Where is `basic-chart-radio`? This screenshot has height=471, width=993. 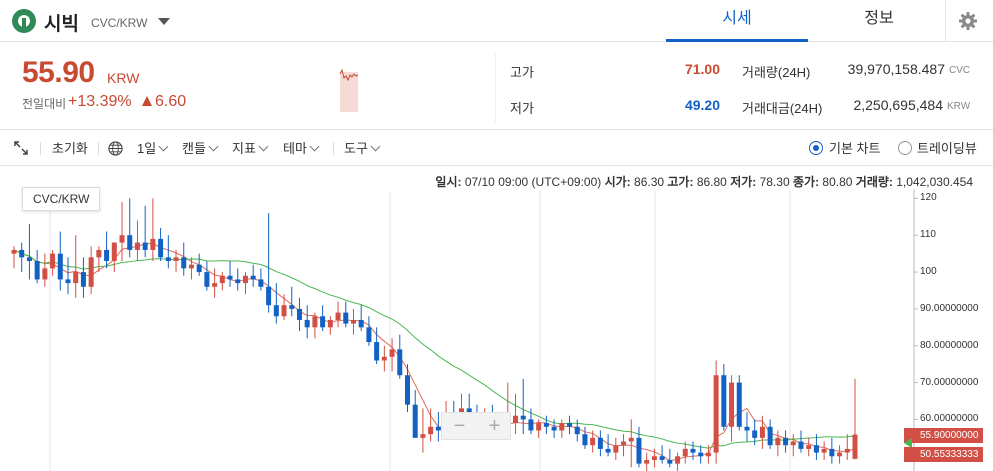
basic-chart-radio is located at coordinates (816, 148).